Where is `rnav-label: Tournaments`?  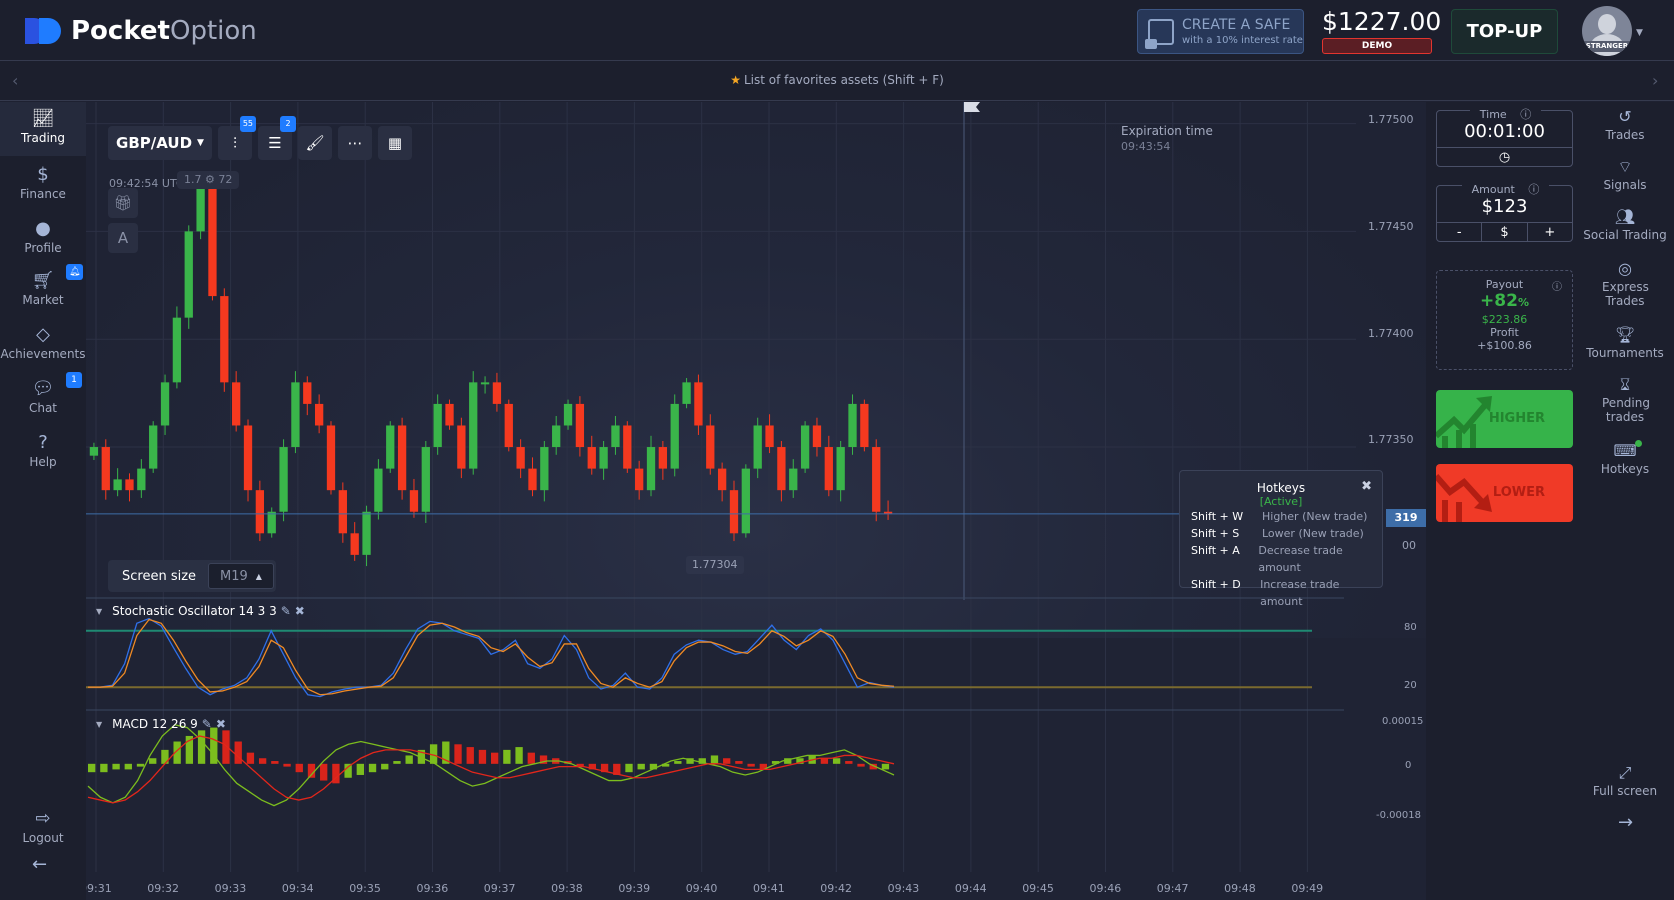
rnav-label: Tournaments is located at coordinates (1625, 353).